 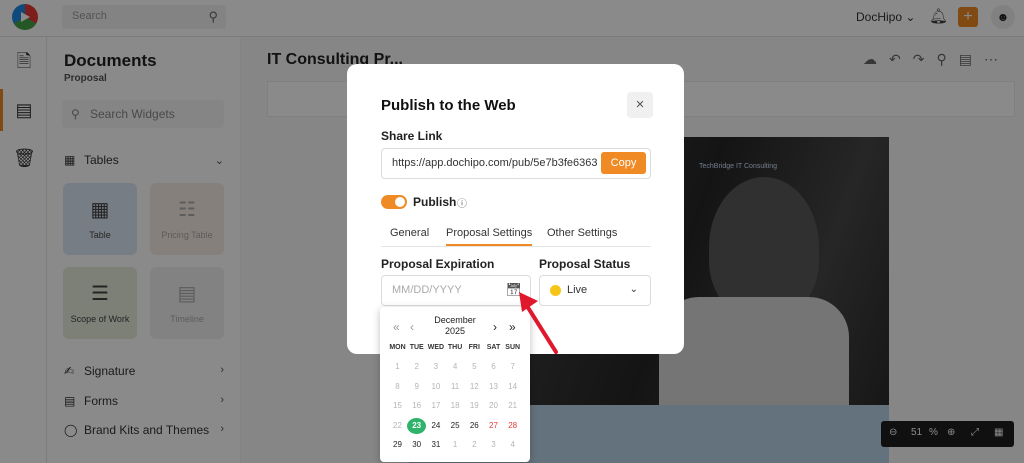 What do you see at coordinates (538, 323) in the screenshot?
I see `pointer-arrow-icon` at bounding box center [538, 323].